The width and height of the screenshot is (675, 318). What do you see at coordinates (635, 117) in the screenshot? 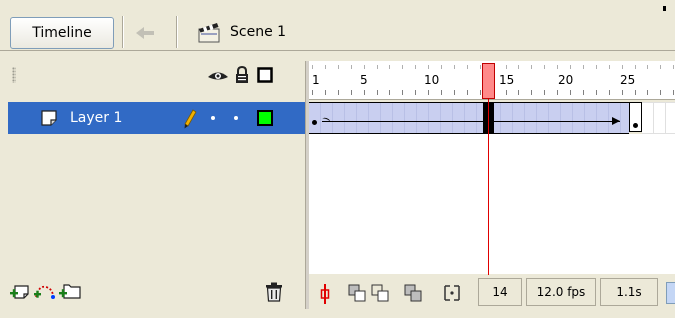
I see `end-keyframe` at bounding box center [635, 117].